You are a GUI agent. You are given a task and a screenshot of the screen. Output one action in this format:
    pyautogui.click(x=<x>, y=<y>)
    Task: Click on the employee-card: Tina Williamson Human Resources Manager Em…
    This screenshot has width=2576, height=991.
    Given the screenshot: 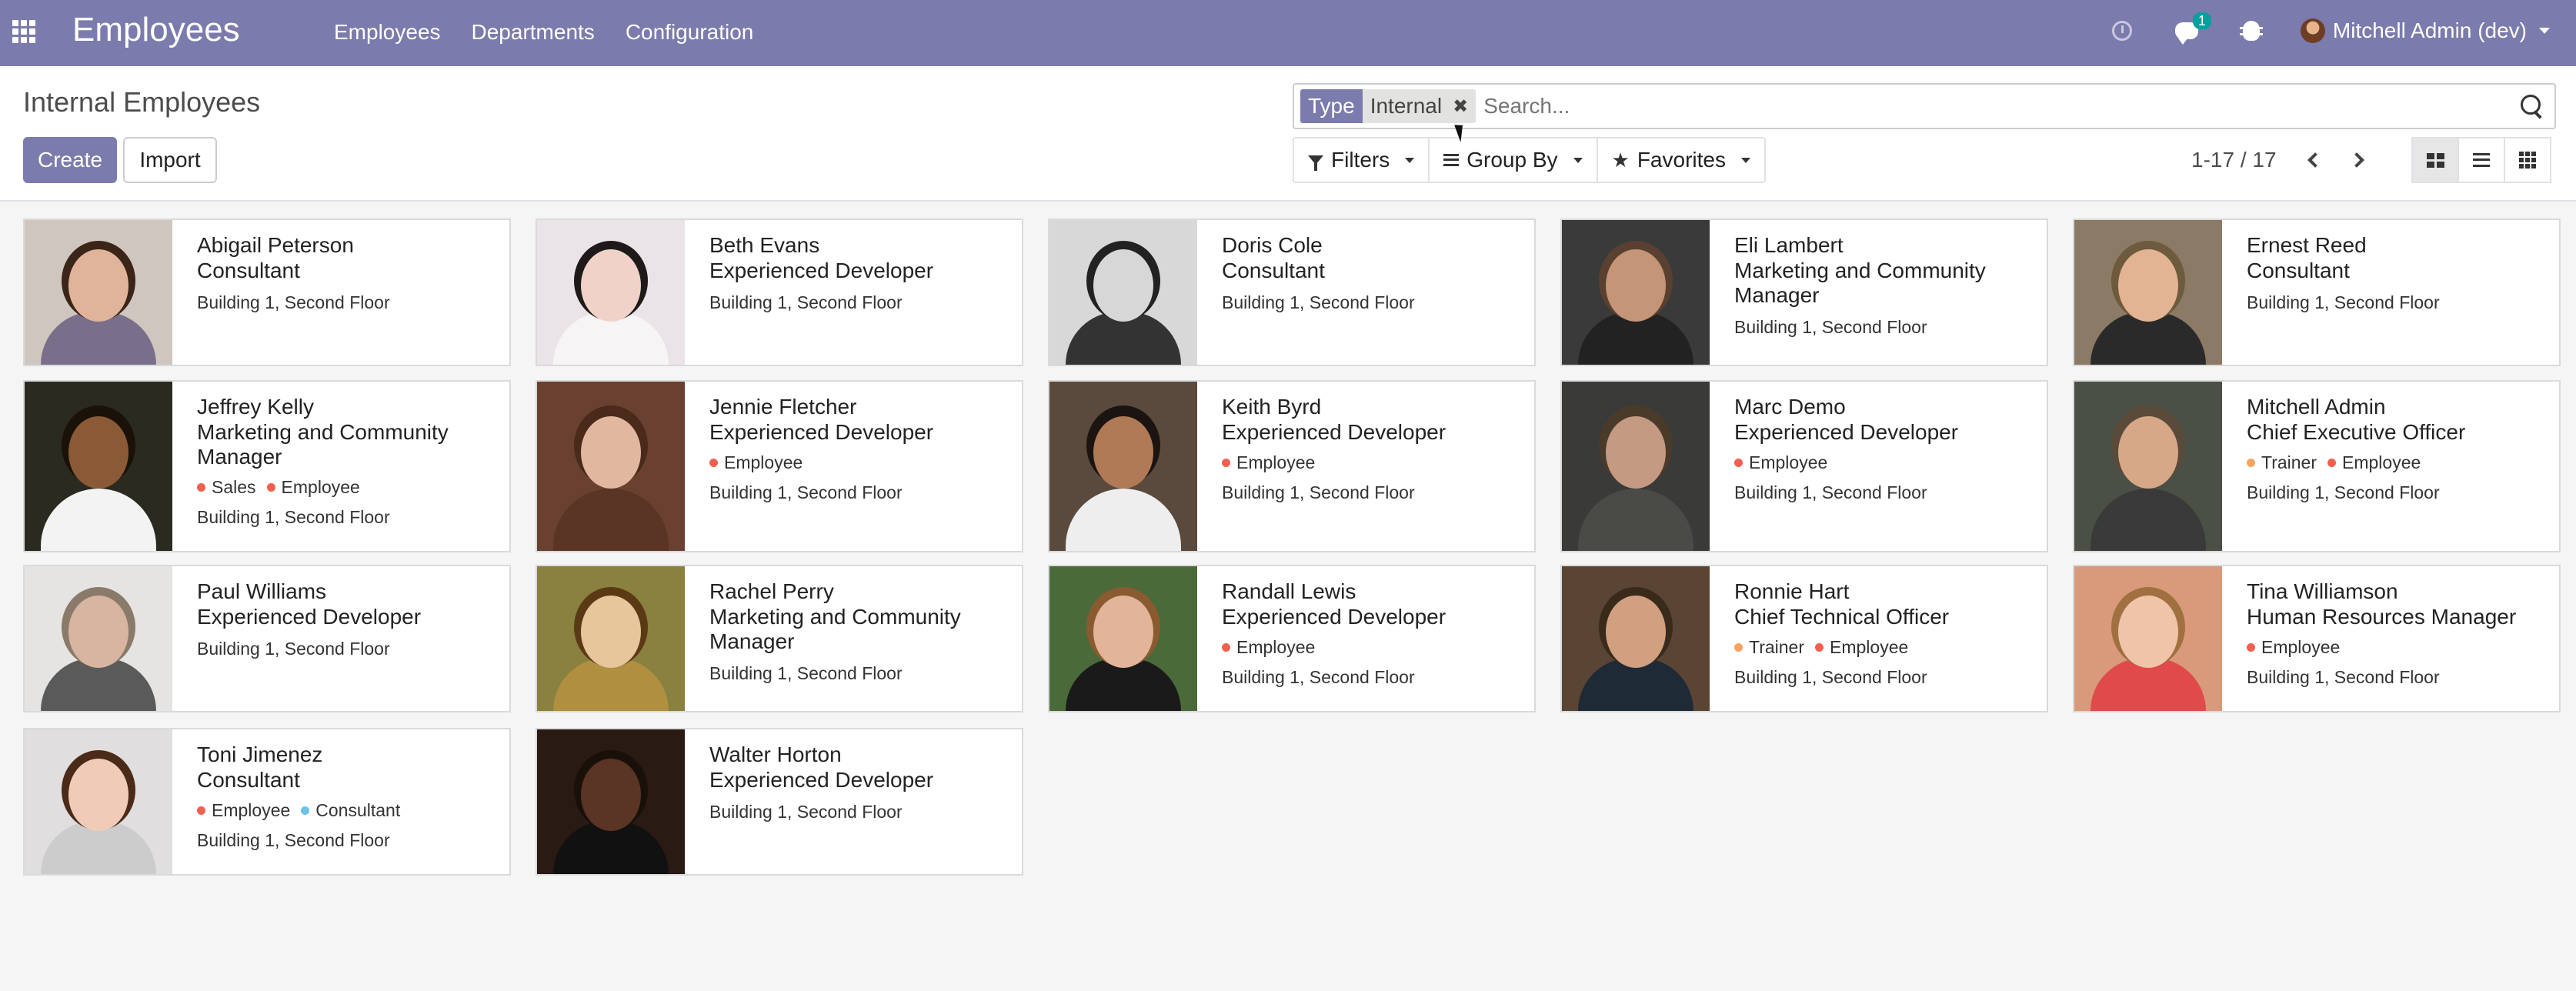 What is the action you would take?
    pyautogui.click(x=2317, y=638)
    